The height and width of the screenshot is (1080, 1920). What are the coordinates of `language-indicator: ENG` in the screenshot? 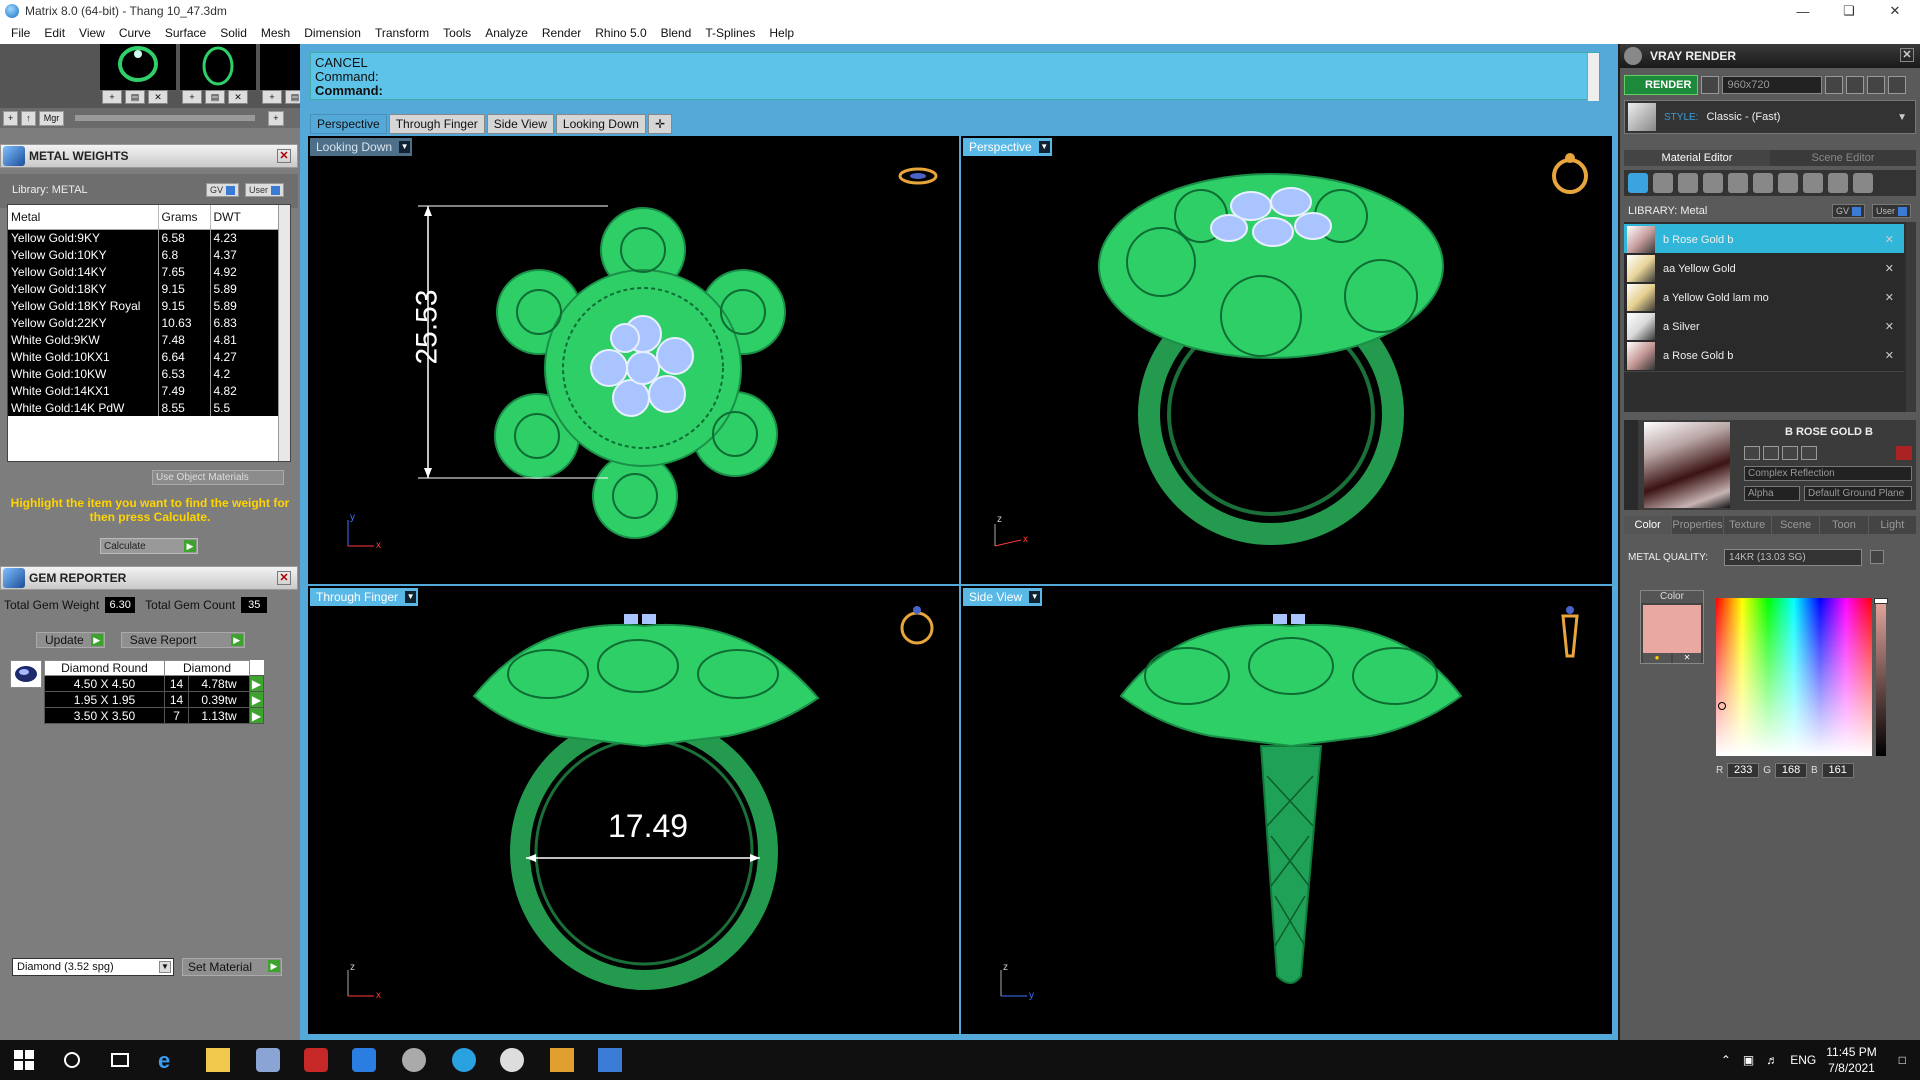 It's located at (1803, 1060).